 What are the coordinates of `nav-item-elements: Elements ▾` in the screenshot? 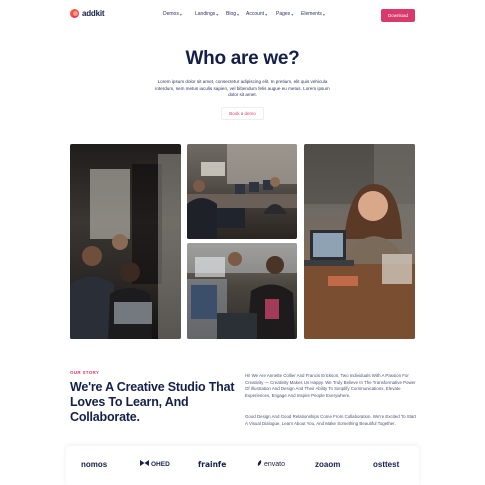 It's located at (316, 14).